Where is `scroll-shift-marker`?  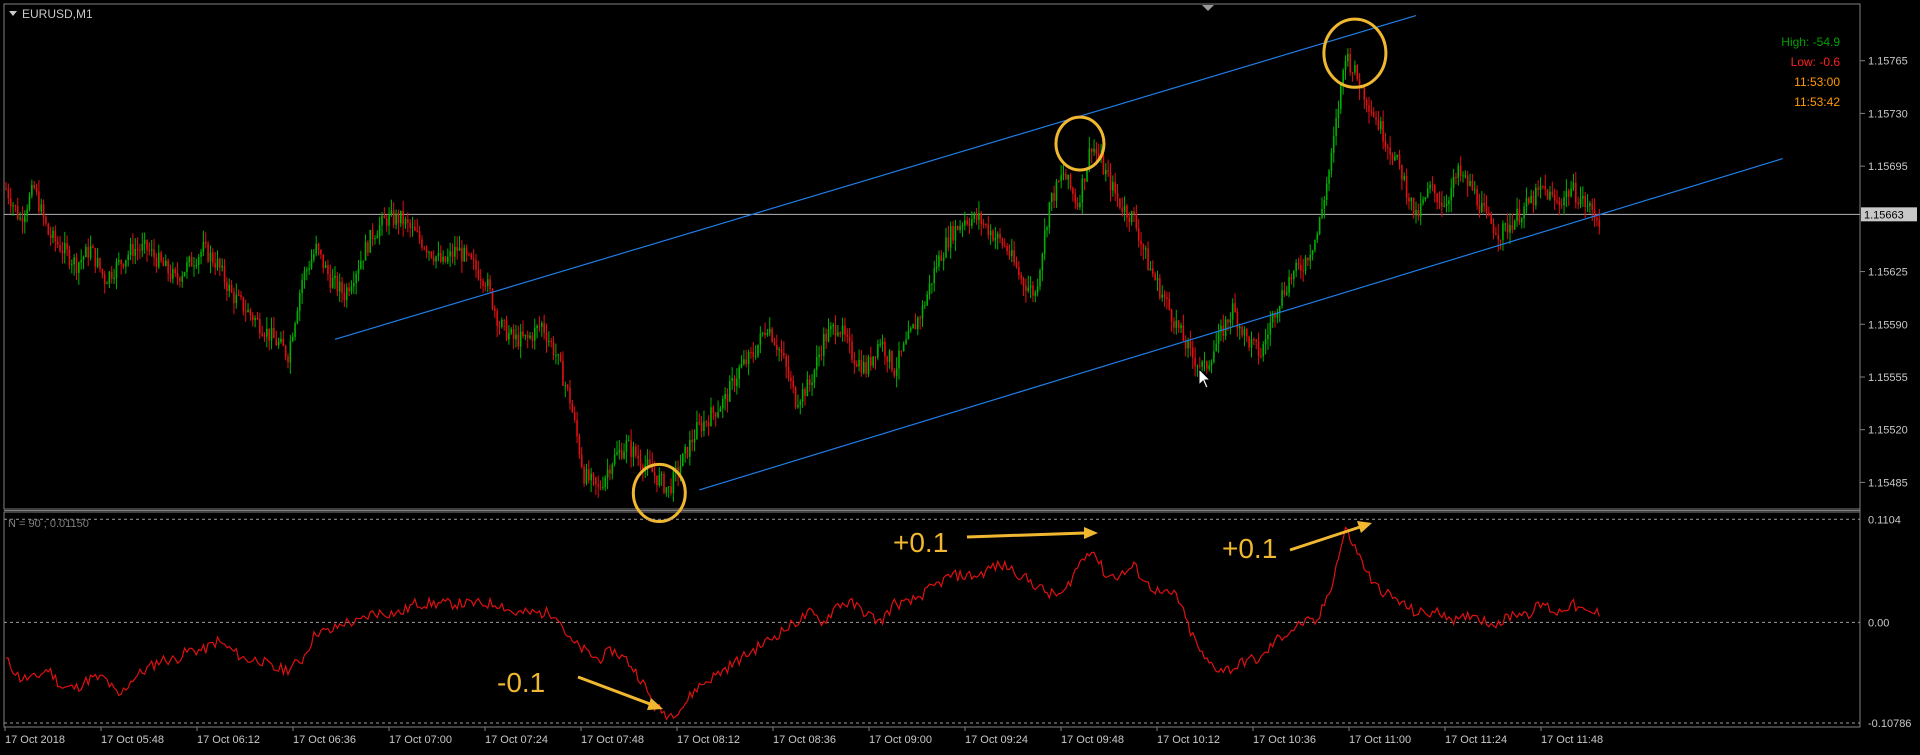 scroll-shift-marker is located at coordinates (1208, 8).